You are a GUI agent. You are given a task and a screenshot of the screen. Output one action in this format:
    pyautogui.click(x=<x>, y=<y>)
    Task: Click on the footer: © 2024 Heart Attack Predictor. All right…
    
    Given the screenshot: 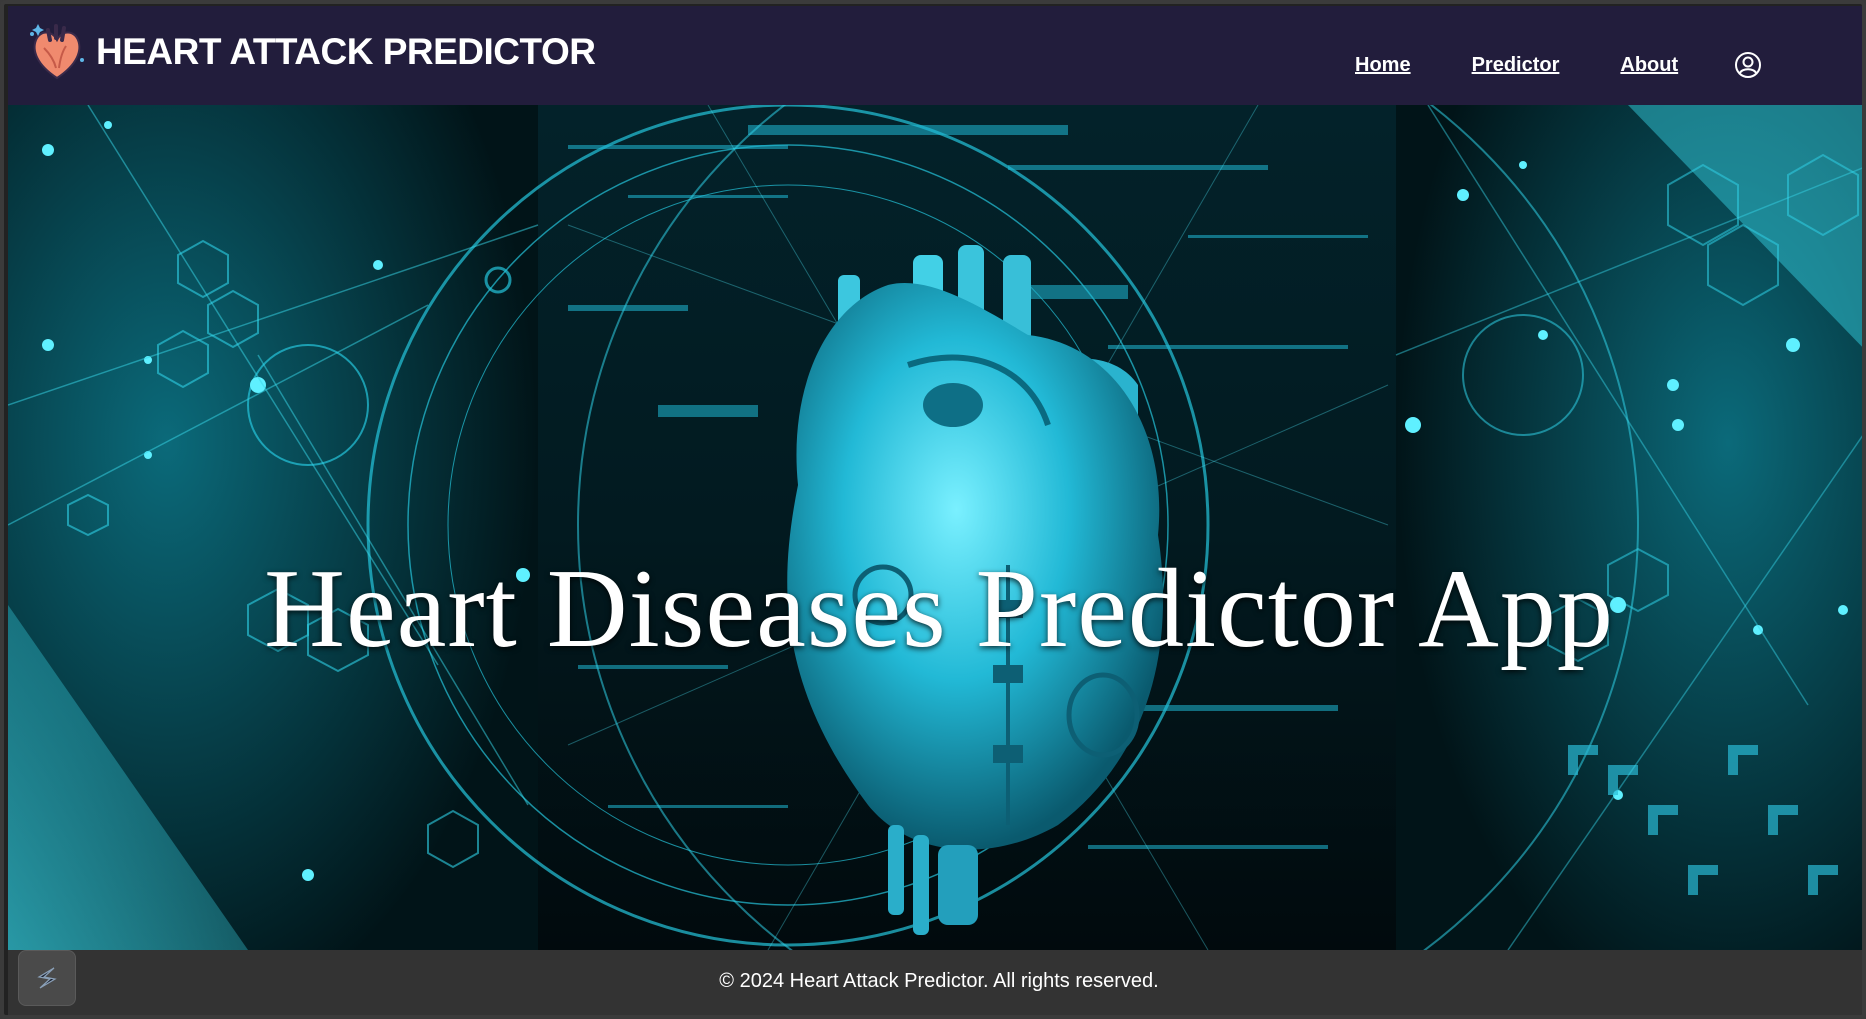 What is the action you would take?
    pyautogui.click(x=935, y=982)
    